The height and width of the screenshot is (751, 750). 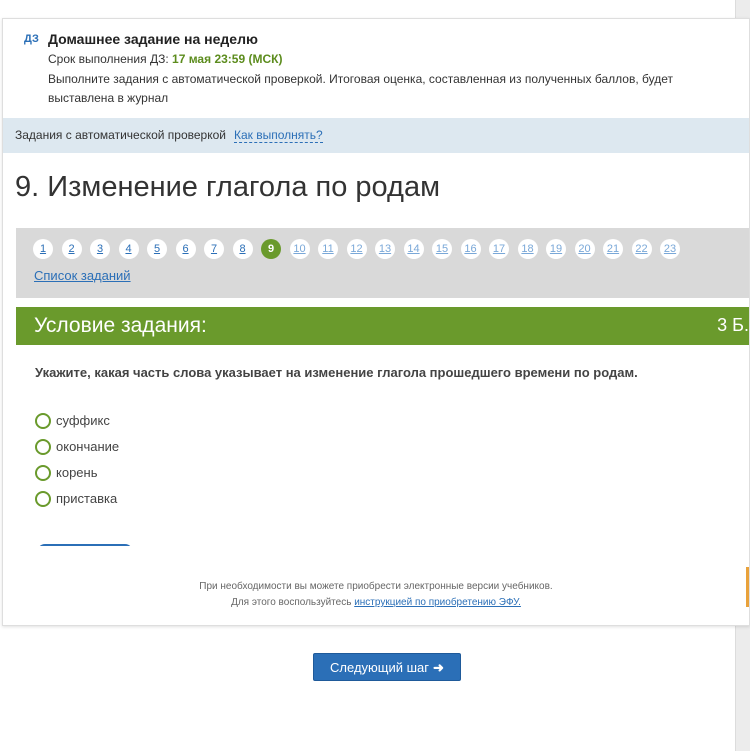 What do you see at coordinates (670, 249) in the screenshot?
I see `task-number-23: 23` at bounding box center [670, 249].